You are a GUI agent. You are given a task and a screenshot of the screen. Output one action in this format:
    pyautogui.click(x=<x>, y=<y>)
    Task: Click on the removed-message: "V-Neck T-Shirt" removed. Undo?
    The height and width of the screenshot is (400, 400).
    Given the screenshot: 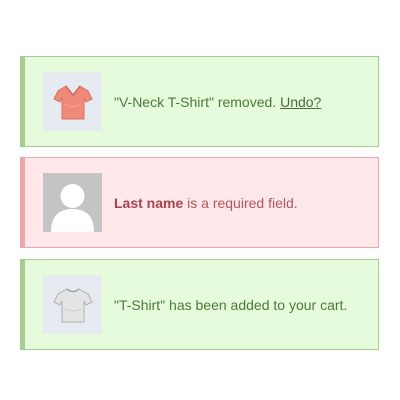 What is the action you would take?
    pyautogui.click(x=217, y=102)
    